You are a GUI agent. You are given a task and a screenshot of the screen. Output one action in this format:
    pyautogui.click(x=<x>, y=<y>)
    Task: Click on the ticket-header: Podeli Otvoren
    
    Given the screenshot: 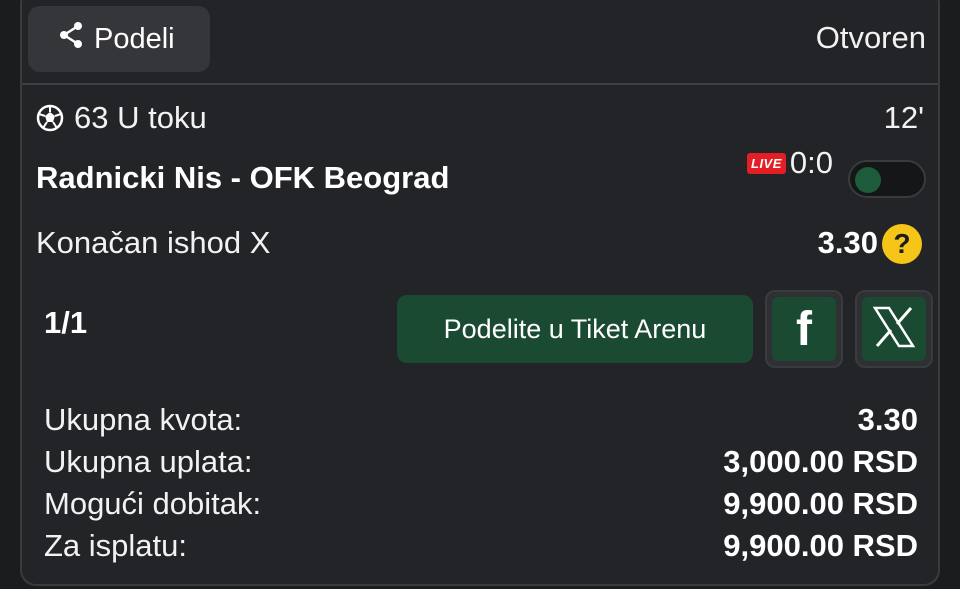 What is the action you would take?
    pyautogui.click(x=480, y=42)
    